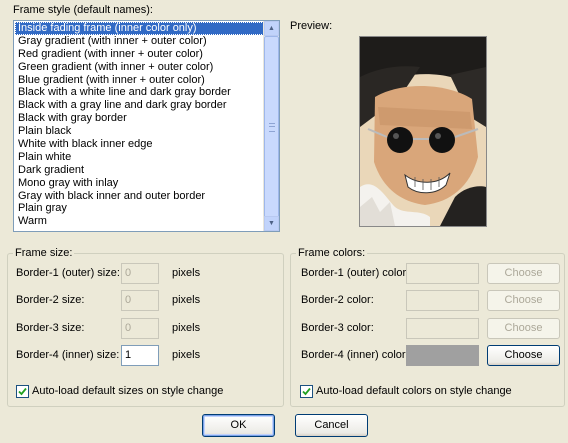  I want to click on border-2-size-input: 0, so click(140, 300).